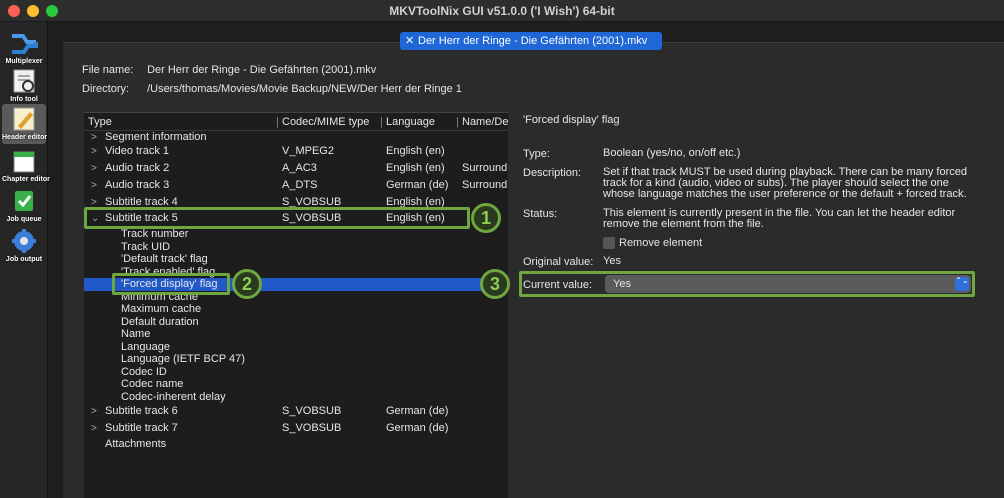 The width and height of the screenshot is (1004, 498). Describe the element at coordinates (137, 168) in the screenshot. I see `tree-row-name: Audio track 2` at that location.